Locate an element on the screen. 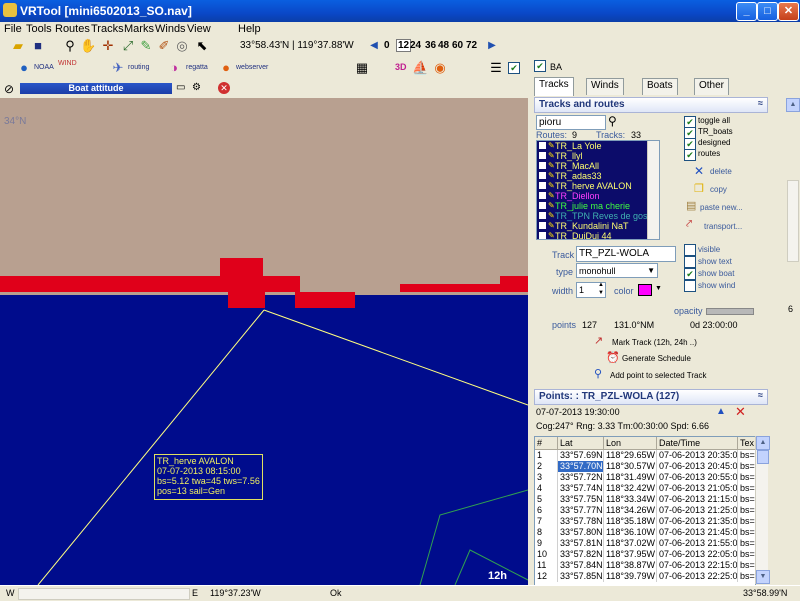  regatta-icon: ◑ is located at coordinates (174, 68).